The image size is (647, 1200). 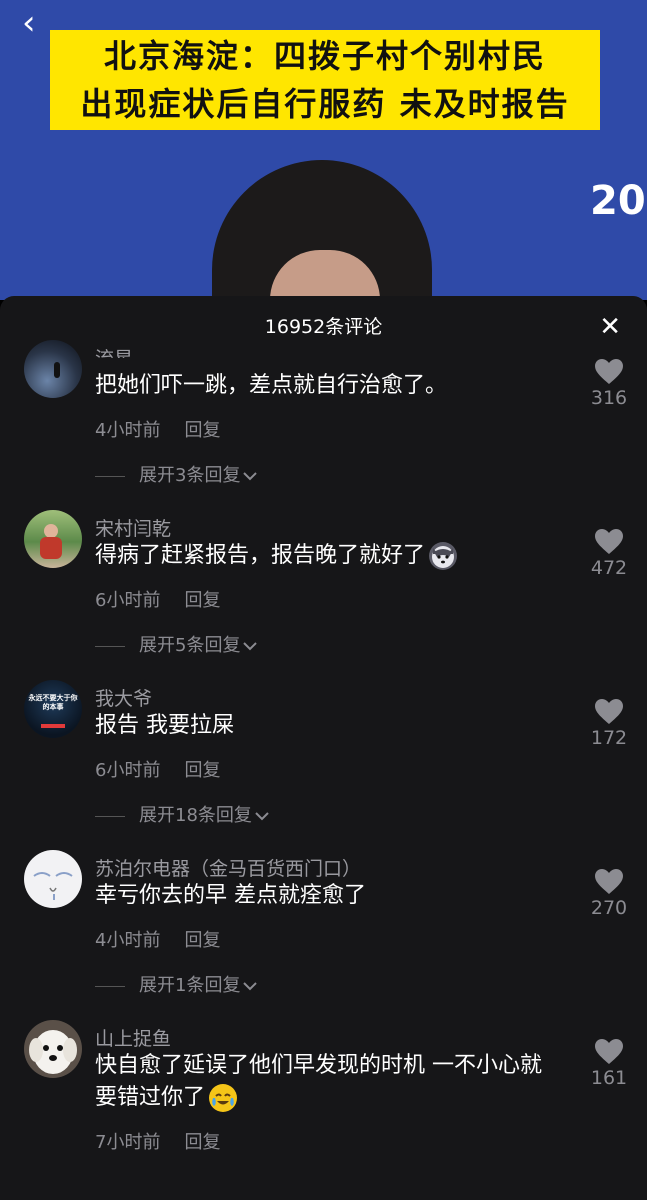 I want to click on expand-replies-button: 展开1条回复, so click(x=176, y=984).